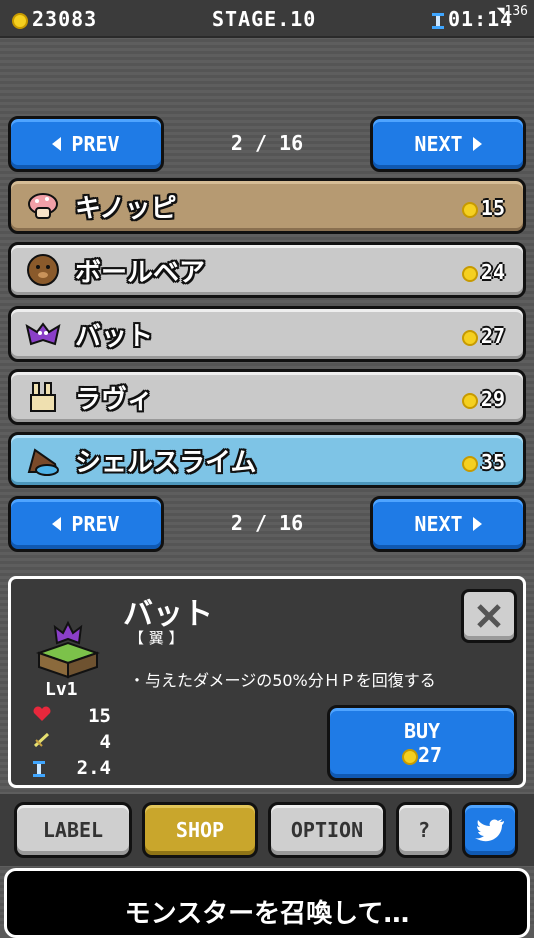 This screenshot has height=938, width=534. Describe the element at coordinates (264, 19) in the screenshot. I see `stage-label: STAGE.10` at that location.